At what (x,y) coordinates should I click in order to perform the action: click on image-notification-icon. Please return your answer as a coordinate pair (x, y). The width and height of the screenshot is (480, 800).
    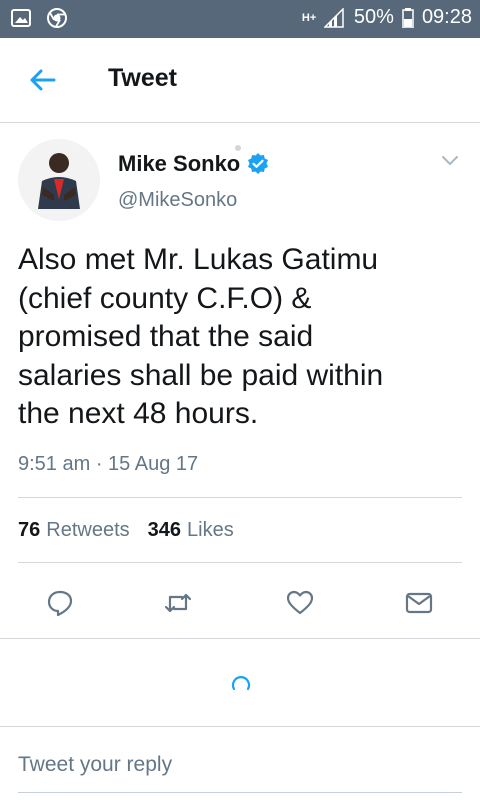
    Looking at the image, I should click on (21, 18).